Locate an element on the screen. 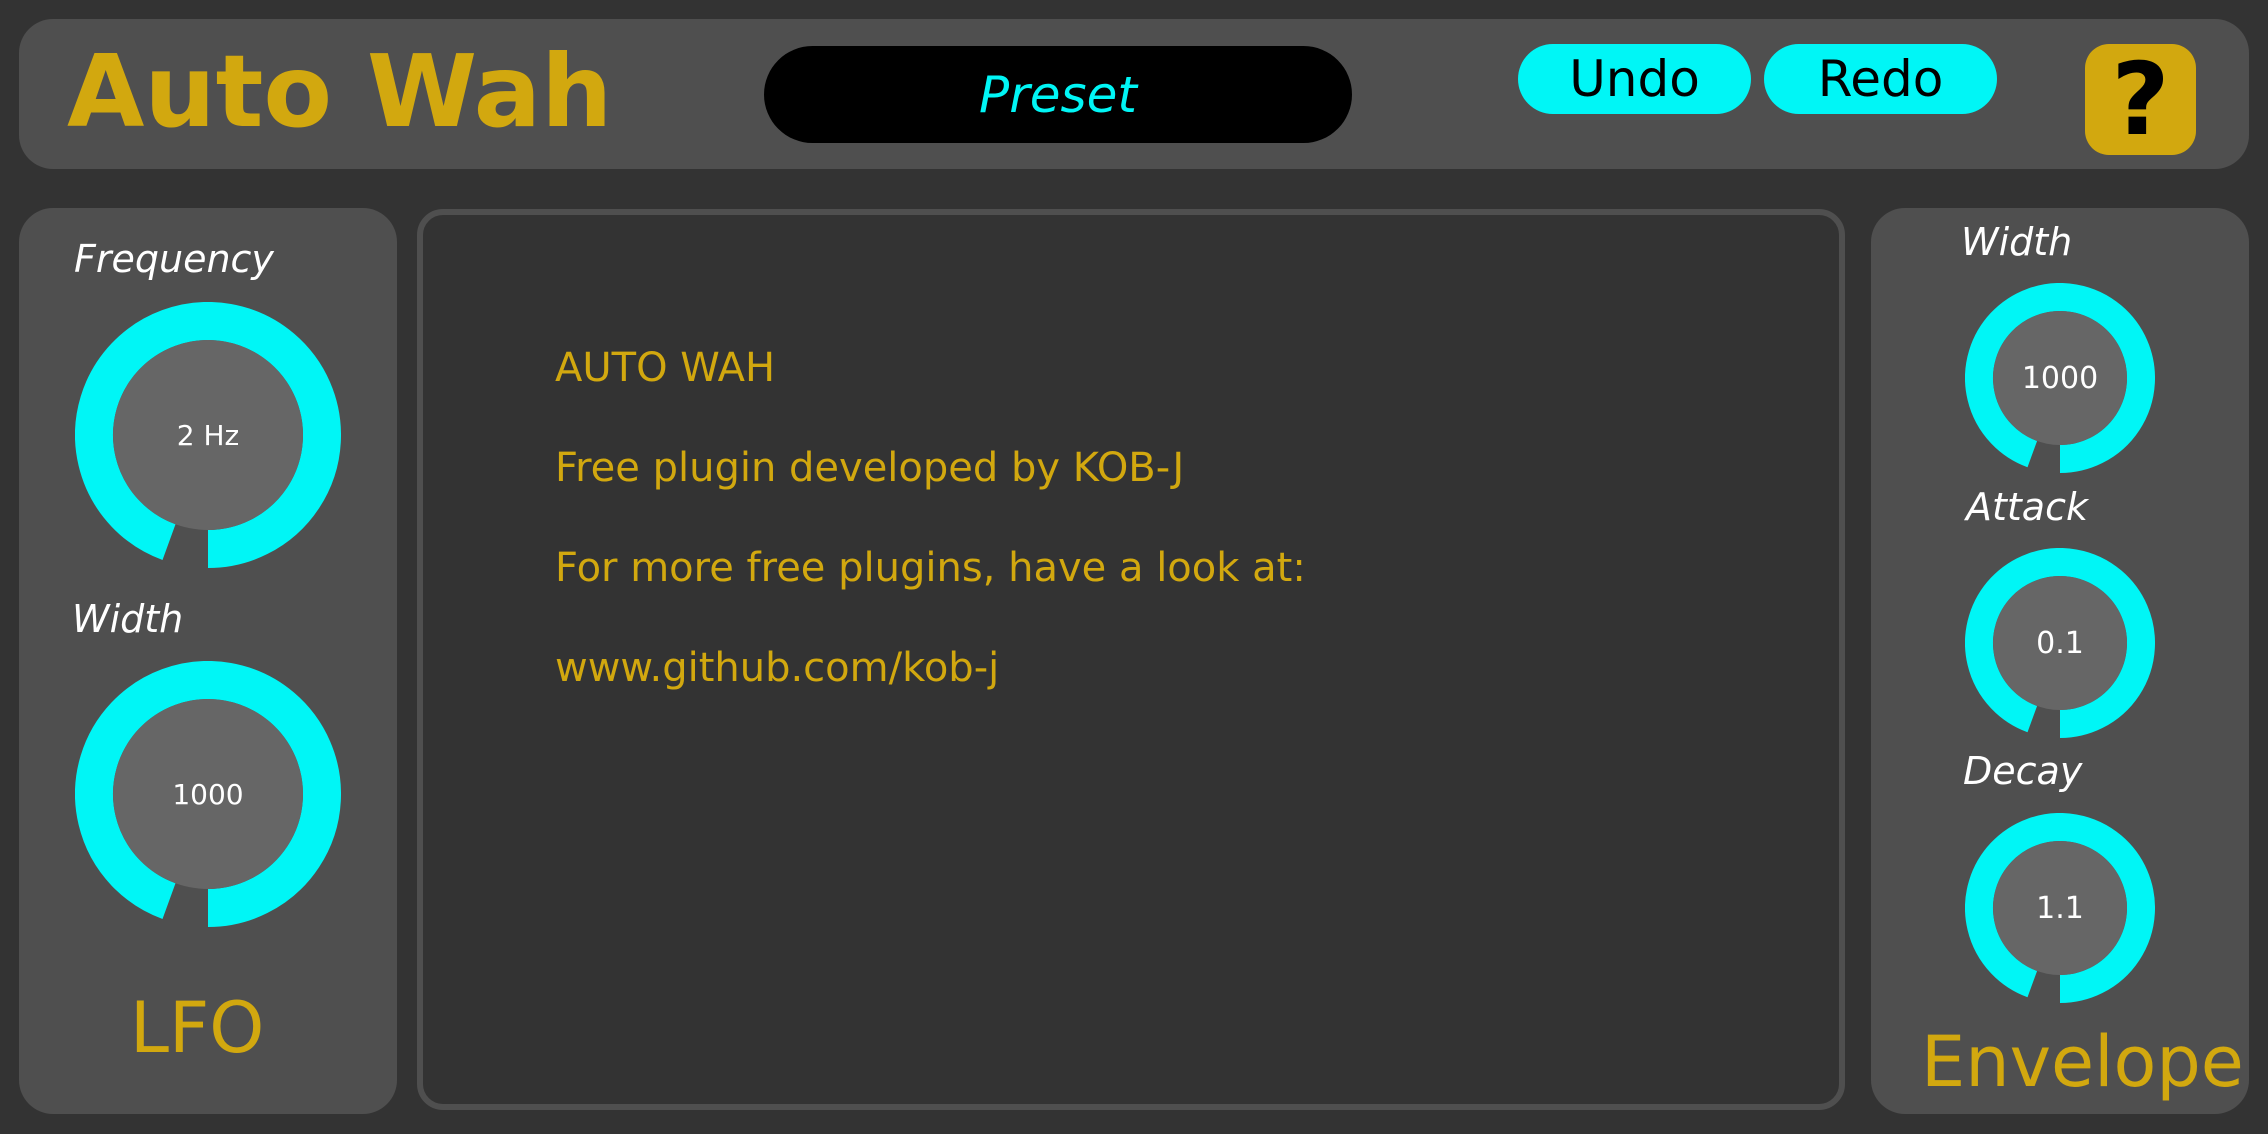 The height and width of the screenshot is (1134, 2268). envelope-width-knob: 1000 is located at coordinates (2060, 378).